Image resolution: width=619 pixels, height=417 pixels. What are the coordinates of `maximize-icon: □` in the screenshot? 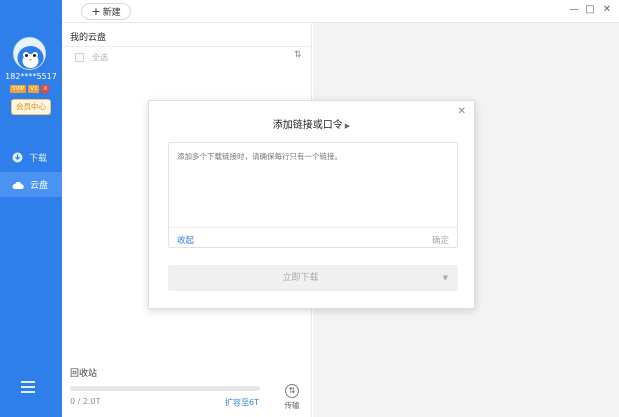 It's located at (590, 9).